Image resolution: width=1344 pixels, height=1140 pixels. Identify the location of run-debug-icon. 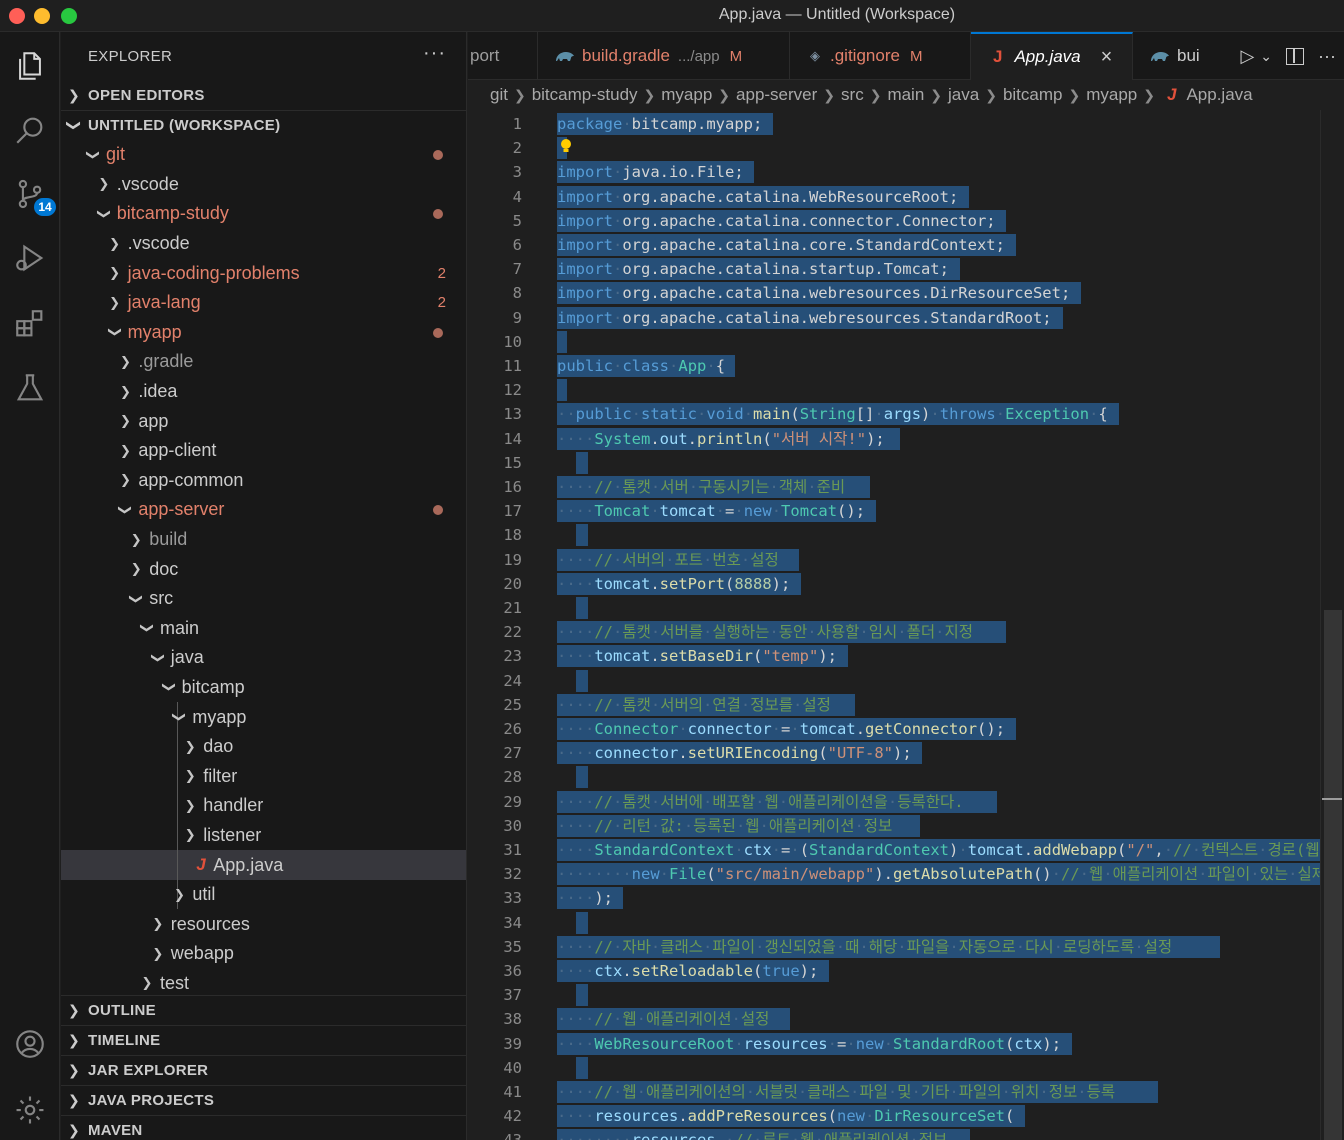
(30, 258).